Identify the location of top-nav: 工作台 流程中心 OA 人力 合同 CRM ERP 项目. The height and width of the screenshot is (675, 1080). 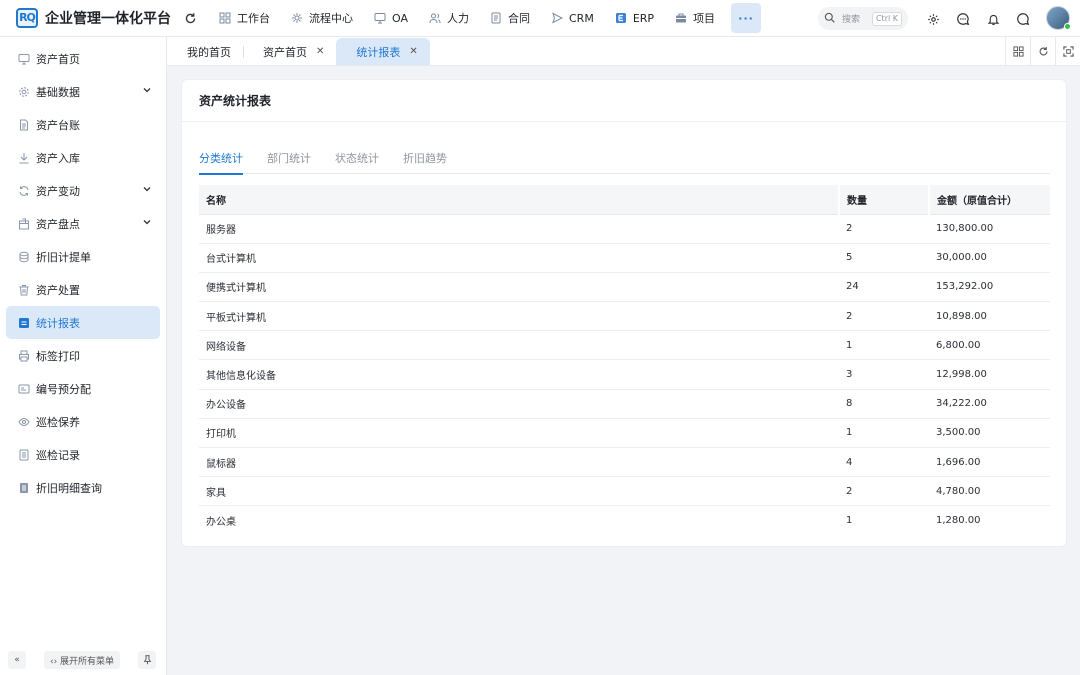
(466, 18).